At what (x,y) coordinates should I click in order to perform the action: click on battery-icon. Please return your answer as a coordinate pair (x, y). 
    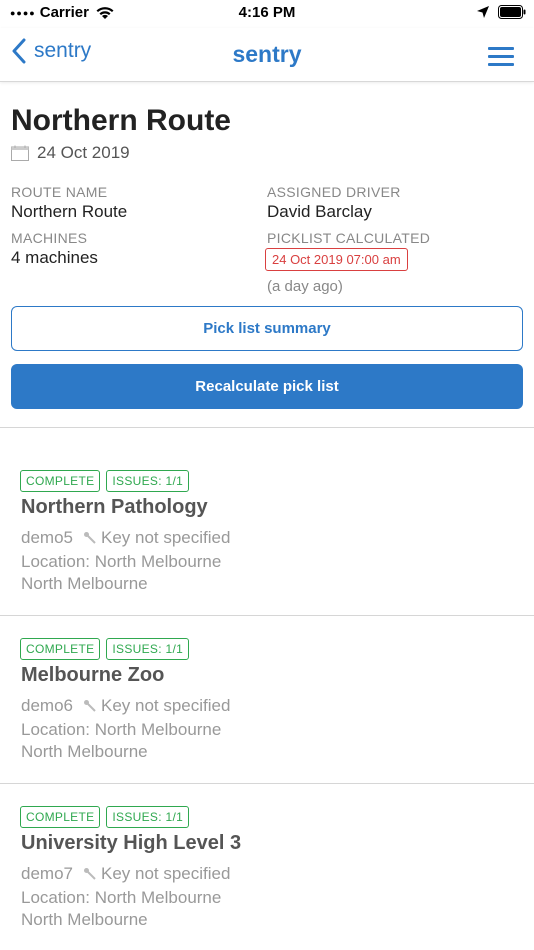
    Looking at the image, I should click on (512, 12).